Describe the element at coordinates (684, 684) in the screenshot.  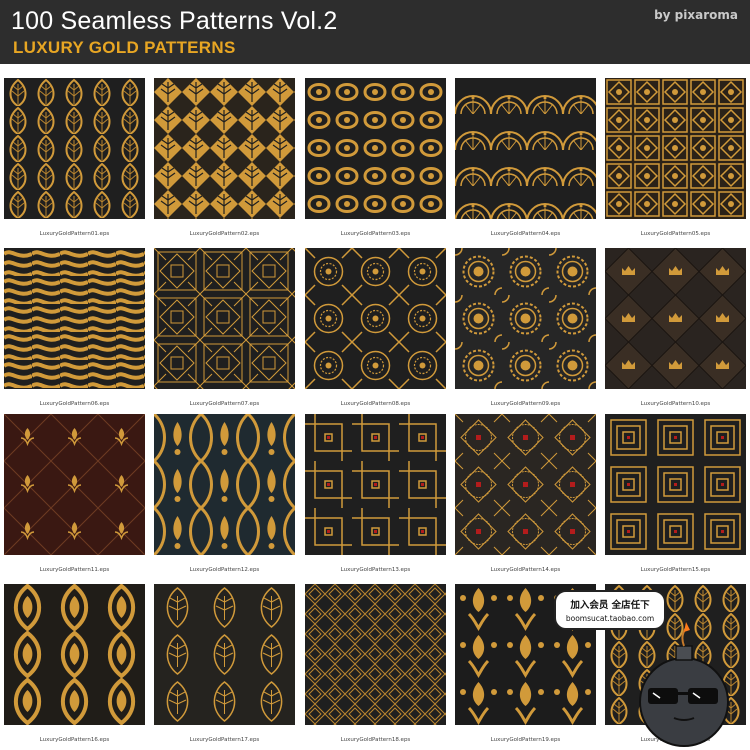
I see `bomb-mascot-icon` at that location.